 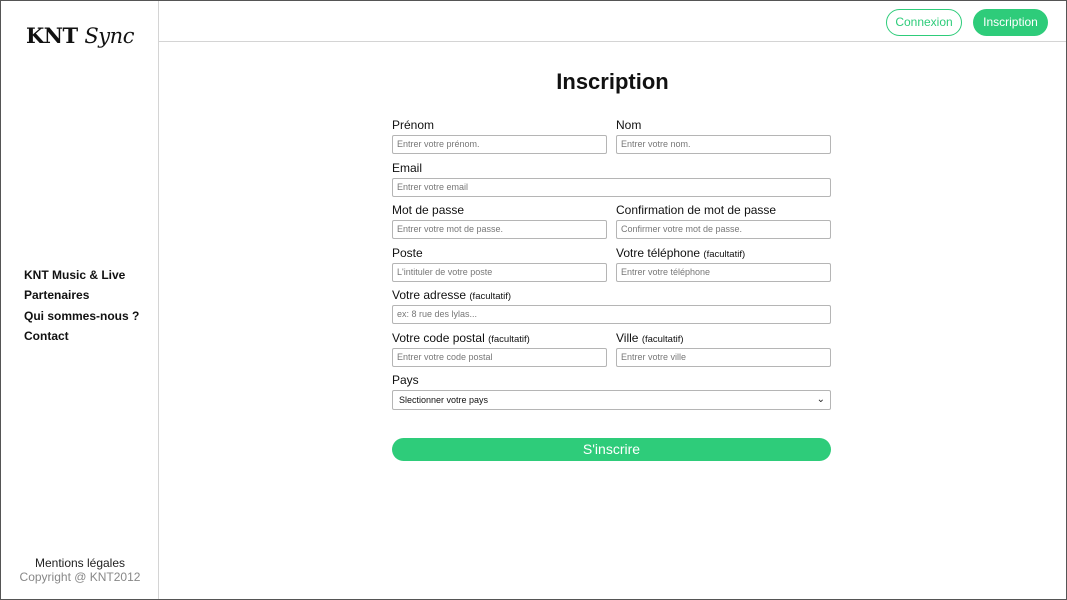 What do you see at coordinates (612, 21) in the screenshot?
I see `top-bar: Connexion Inscription` at bounding box center [612, 21].